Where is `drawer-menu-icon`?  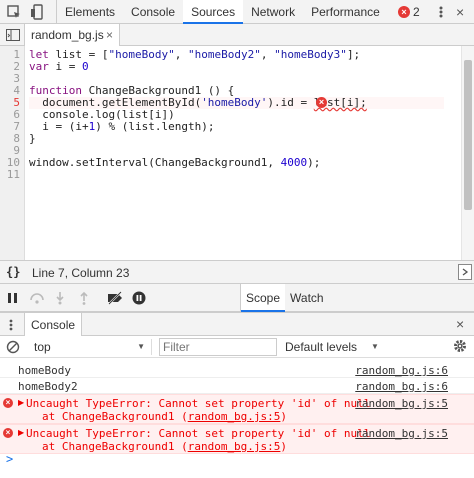 drawer-menu-icon is located at coordinates (11, 326).